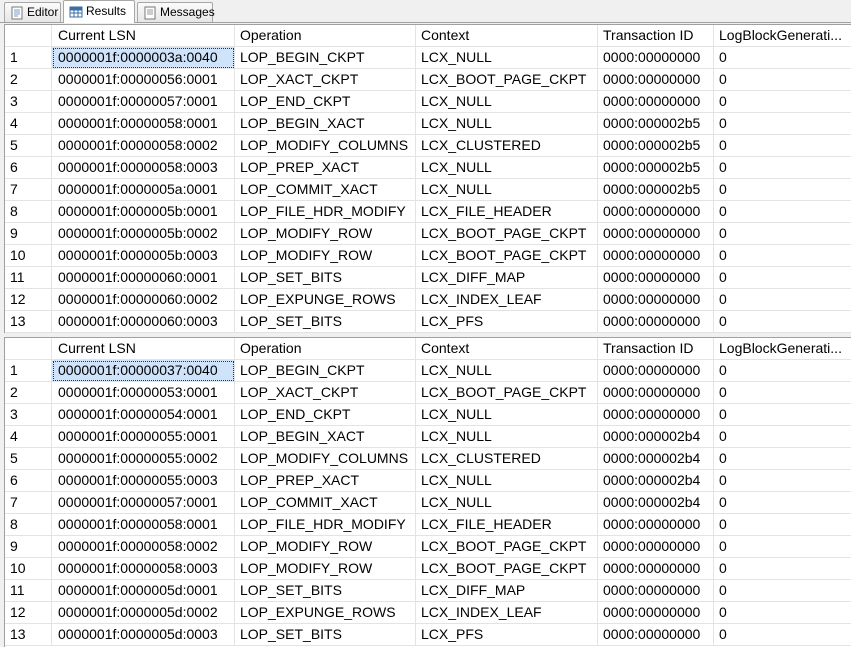 This screenshot has width=851, height=647. What do you see at coordinates (325, 80) in the screenshot?
I see `grid-cell: LOP_XACT_CKPT` at bounding box center [325, 80].